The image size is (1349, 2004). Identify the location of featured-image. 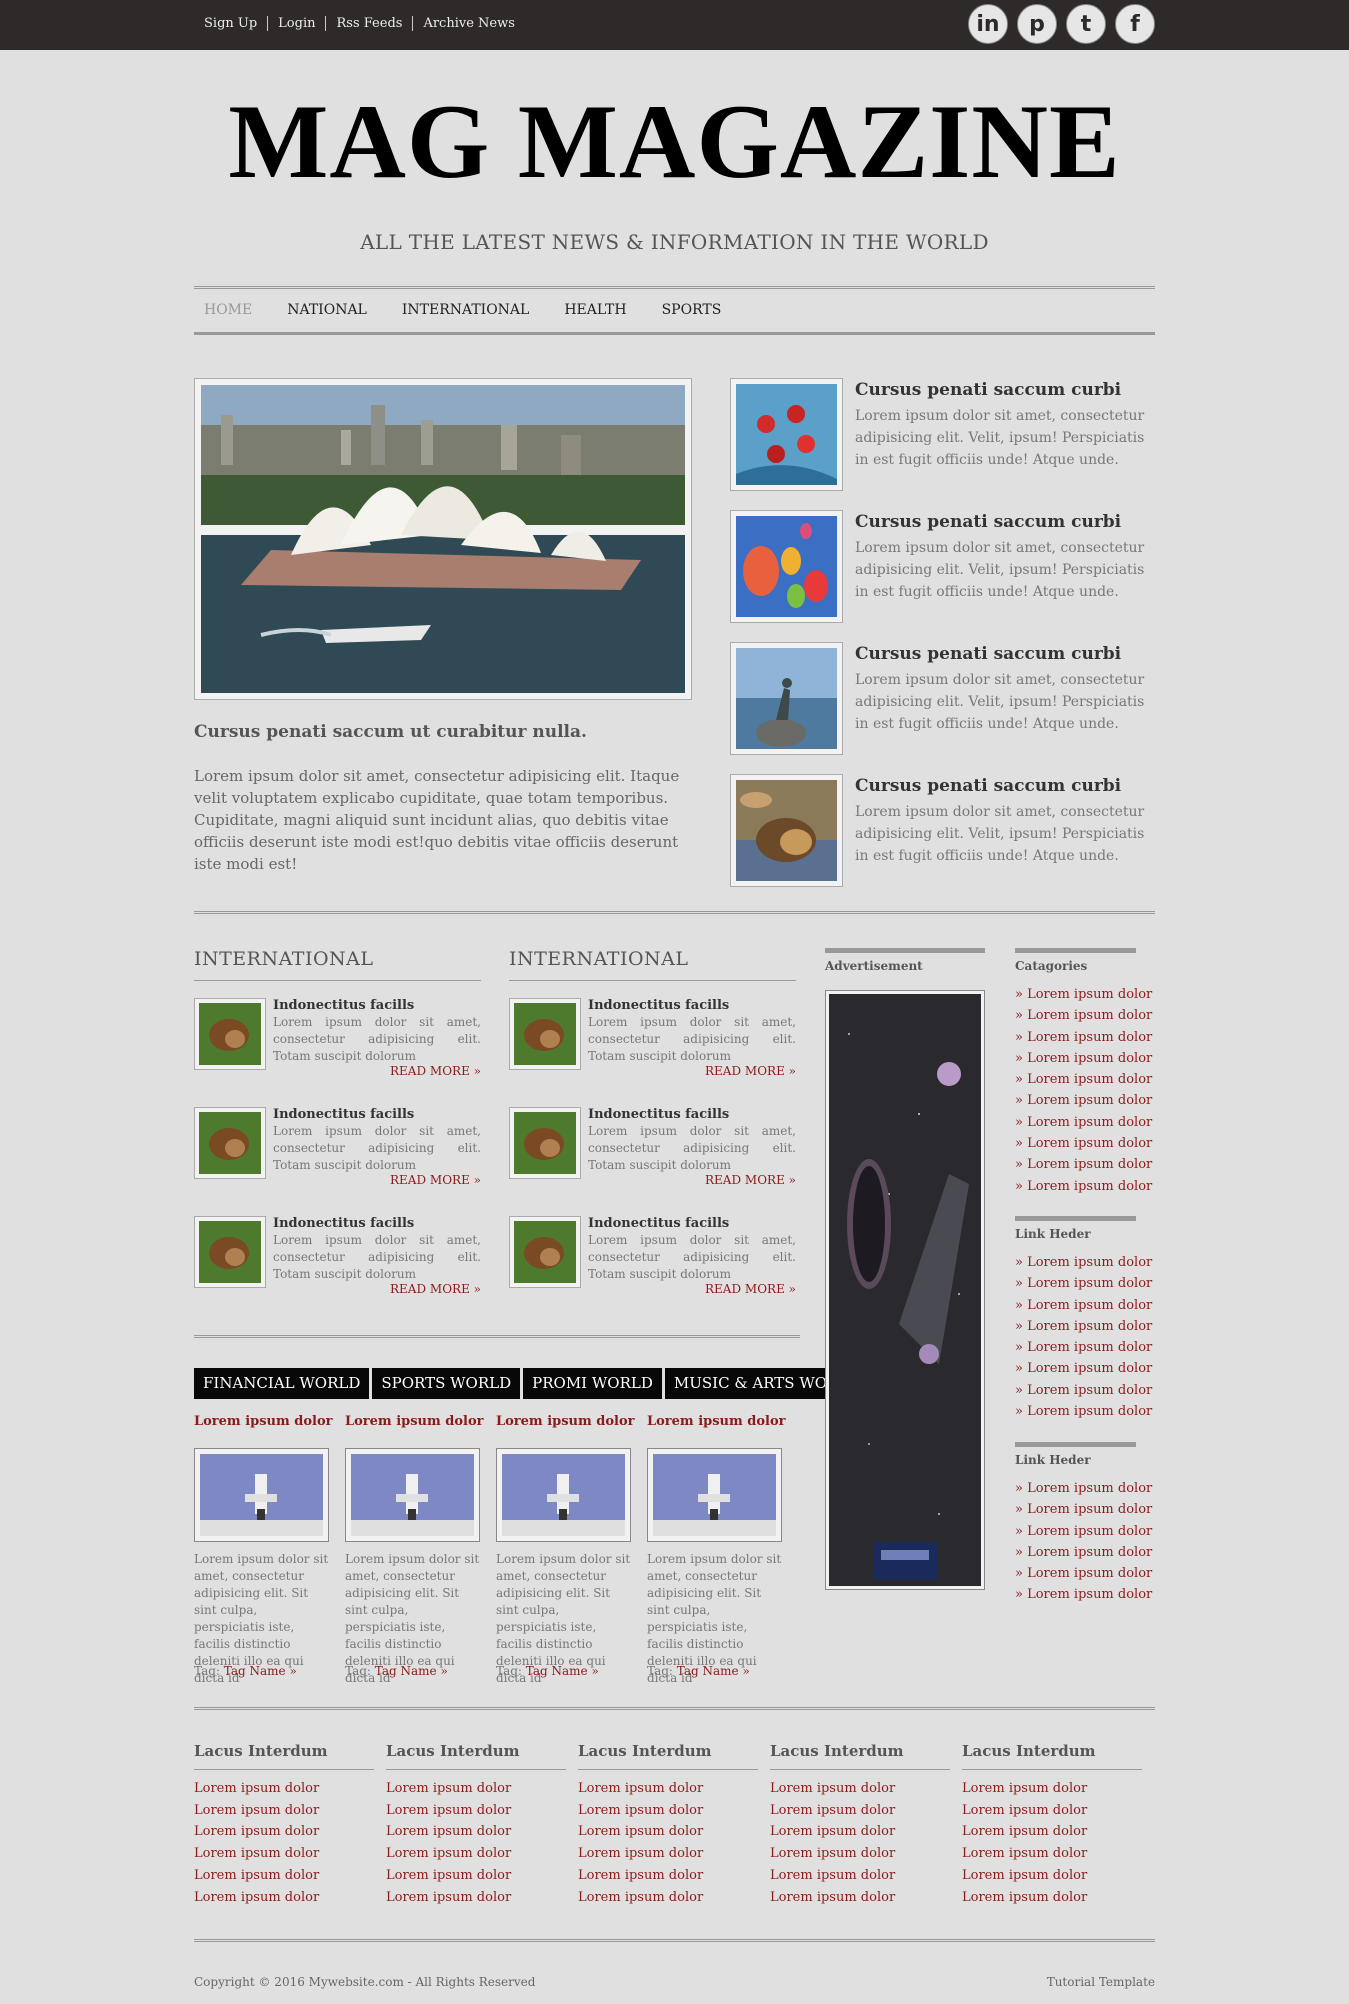
(443, 539).